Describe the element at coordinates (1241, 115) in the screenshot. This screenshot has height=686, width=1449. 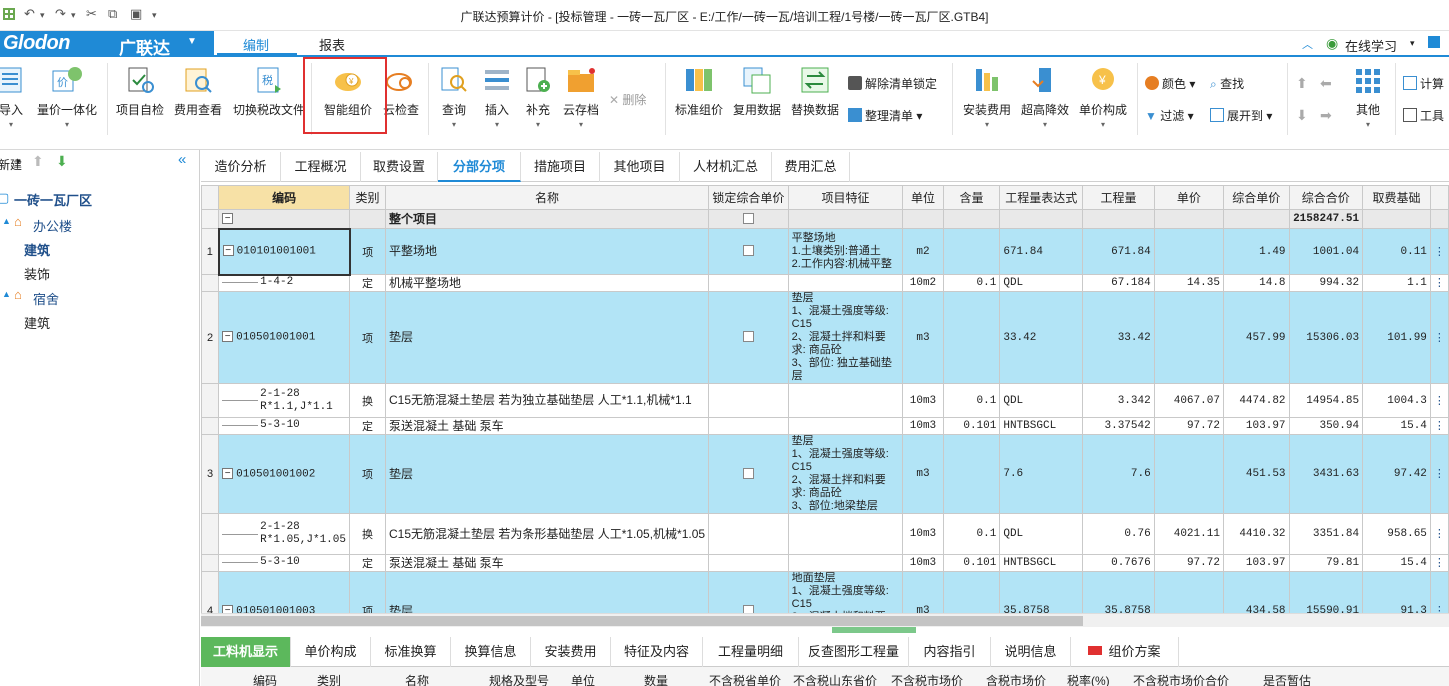
I see `expand-to-button: 展开到 ▾` at that location.